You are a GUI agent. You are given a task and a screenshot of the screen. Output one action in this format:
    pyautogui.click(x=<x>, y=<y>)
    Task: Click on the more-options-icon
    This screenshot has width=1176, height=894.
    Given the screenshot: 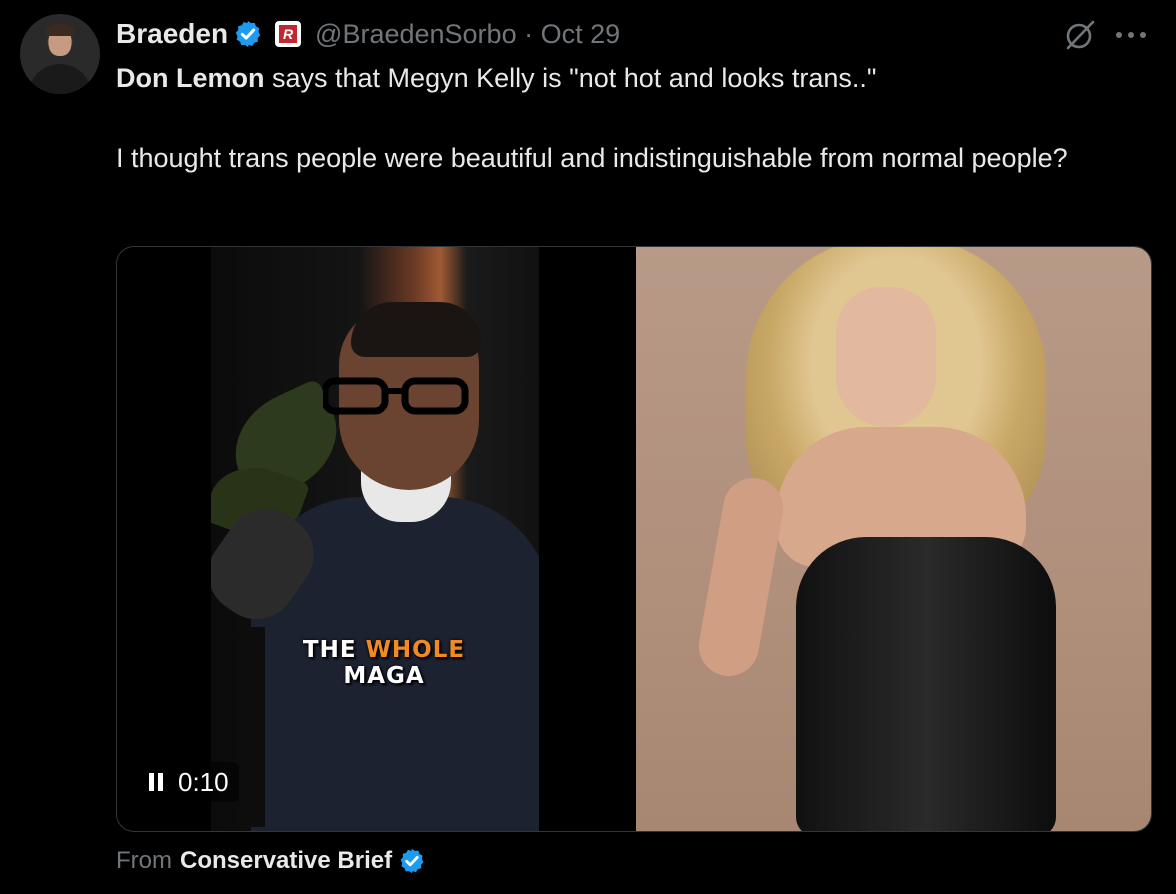 What is the action you would take?
    pyautogui.click(x=1131, y=35)
    